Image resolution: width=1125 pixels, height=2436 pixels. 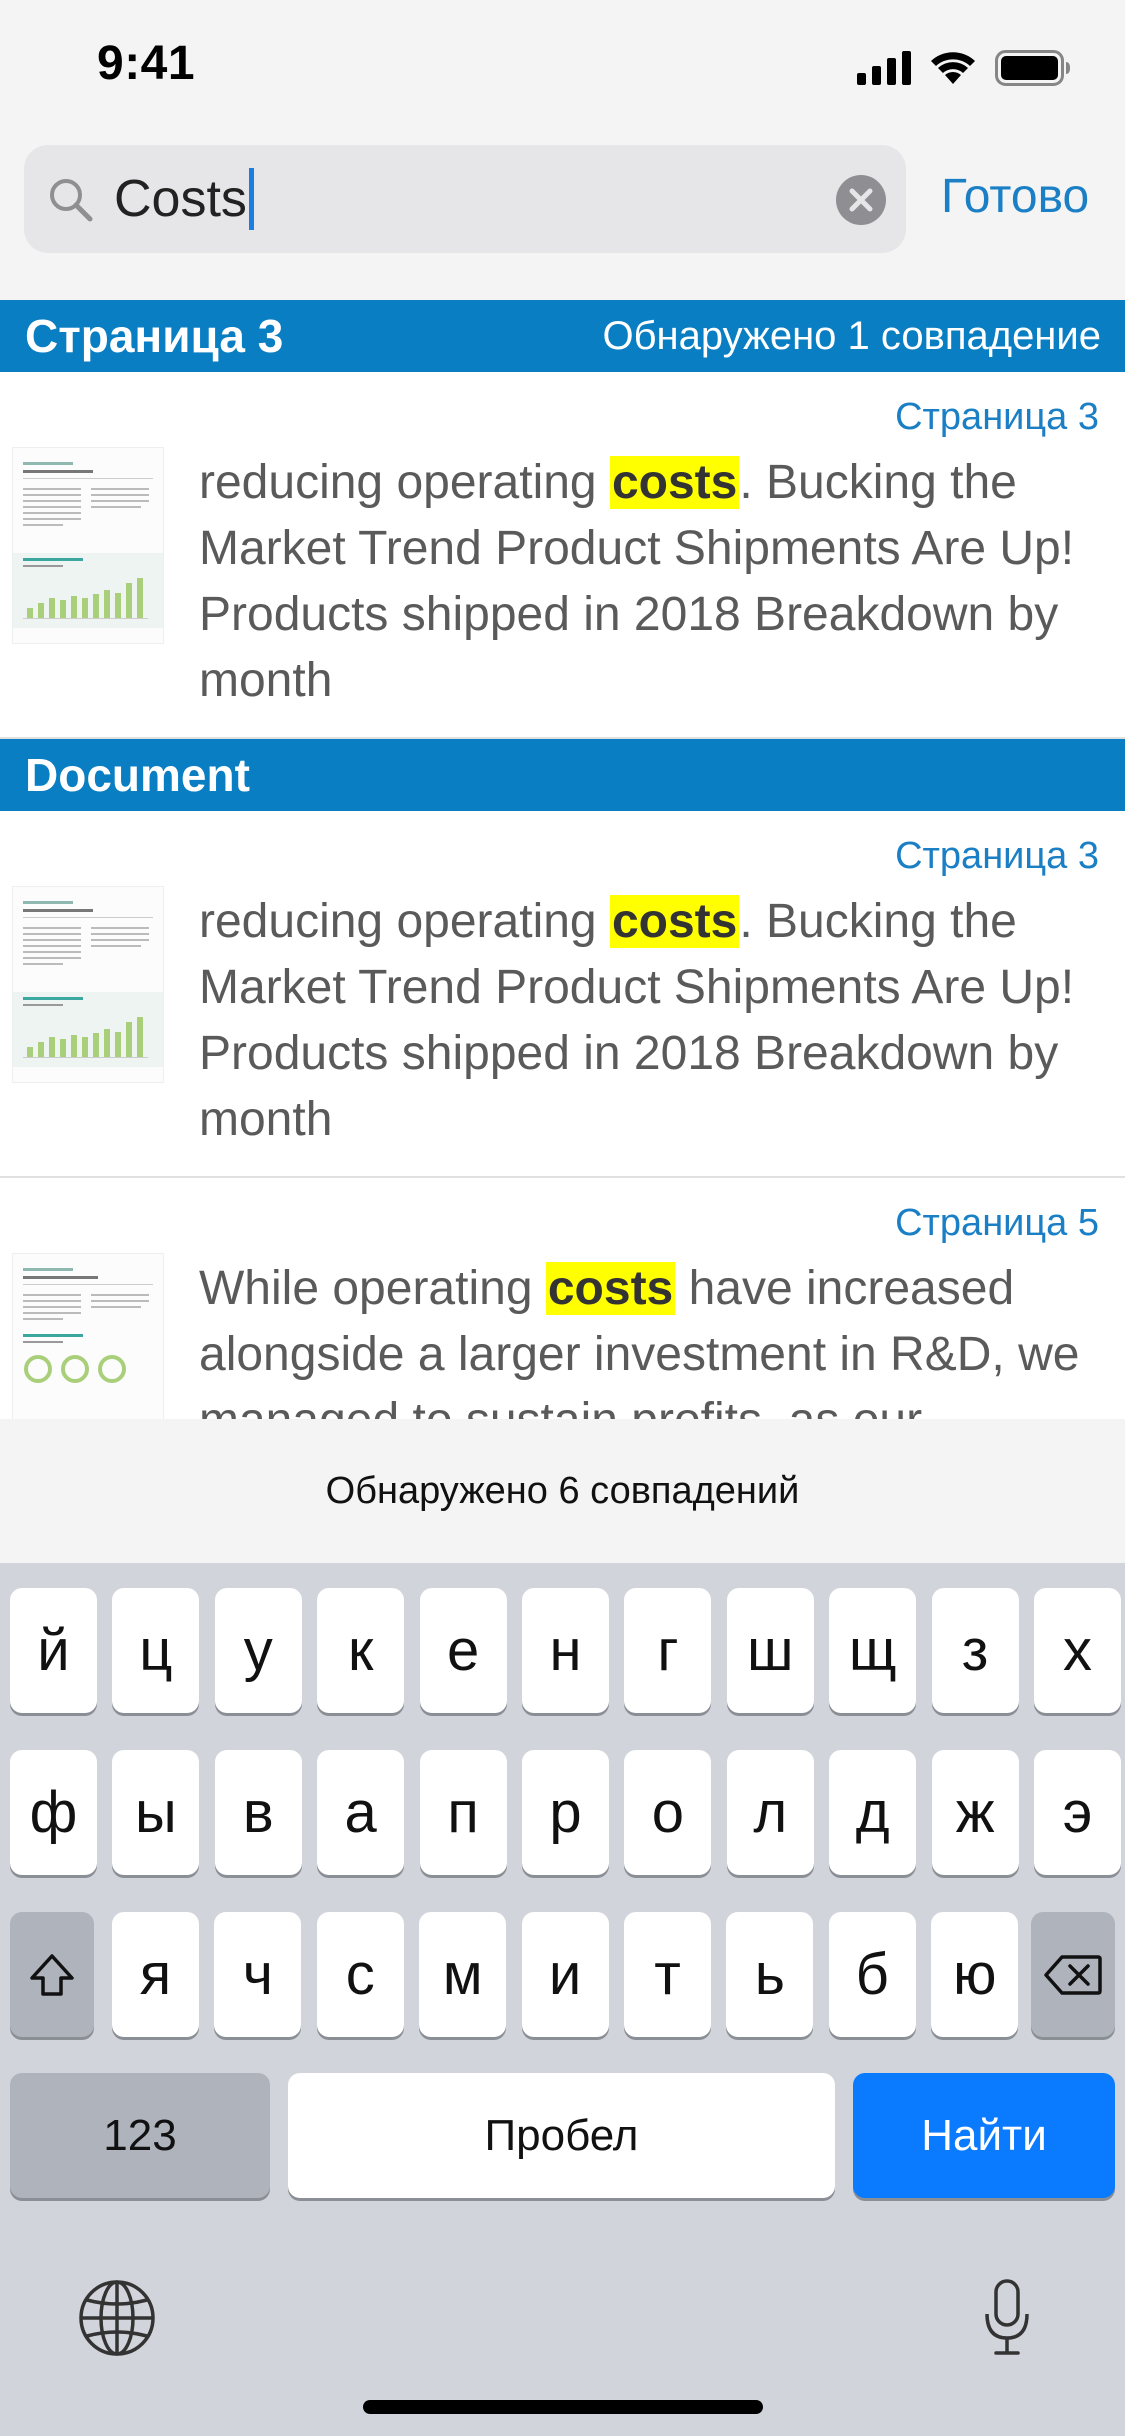 I want to click on battery-icon, so click(x=1032, y=68).